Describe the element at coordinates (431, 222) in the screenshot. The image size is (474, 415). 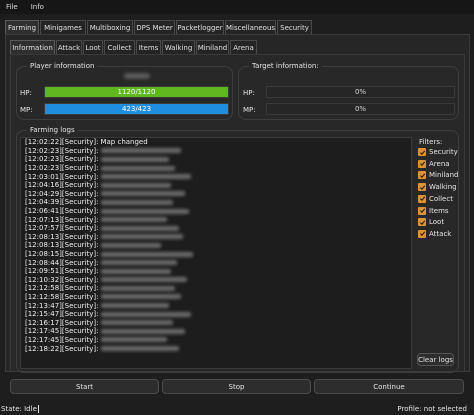
I see `filter-loot: Loot` at that location.